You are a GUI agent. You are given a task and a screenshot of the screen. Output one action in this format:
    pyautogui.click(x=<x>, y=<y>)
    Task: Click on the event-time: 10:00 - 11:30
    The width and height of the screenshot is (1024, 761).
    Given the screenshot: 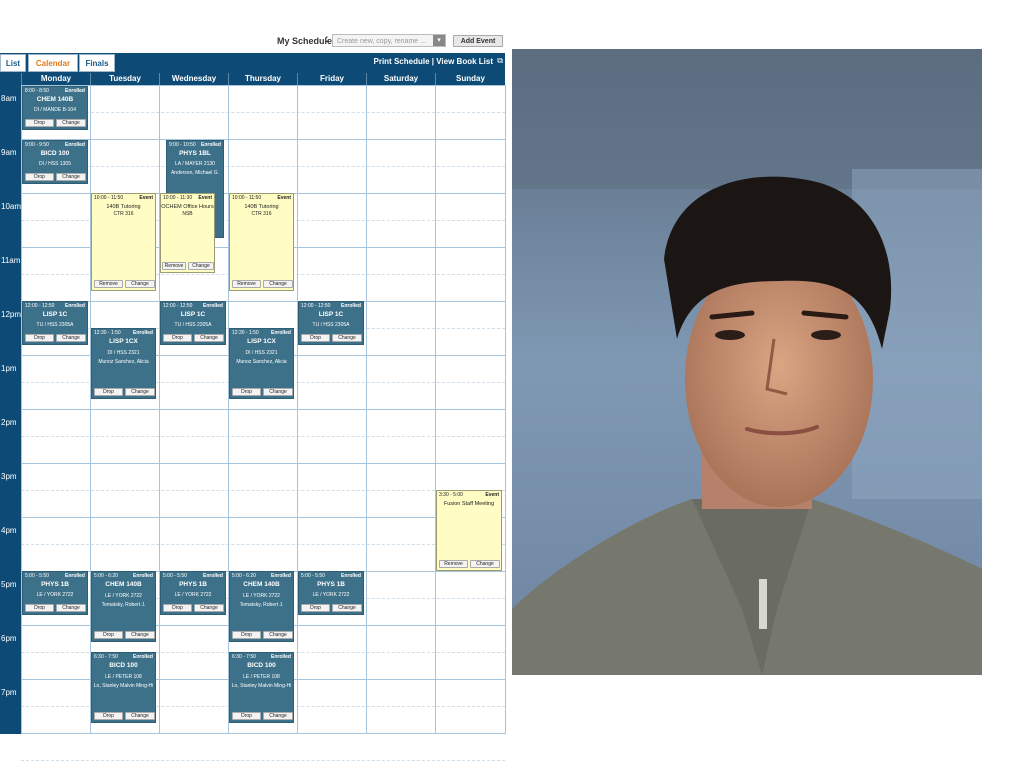 What is the action you would take?
    pyautogui.click(x=178, y=198)
    